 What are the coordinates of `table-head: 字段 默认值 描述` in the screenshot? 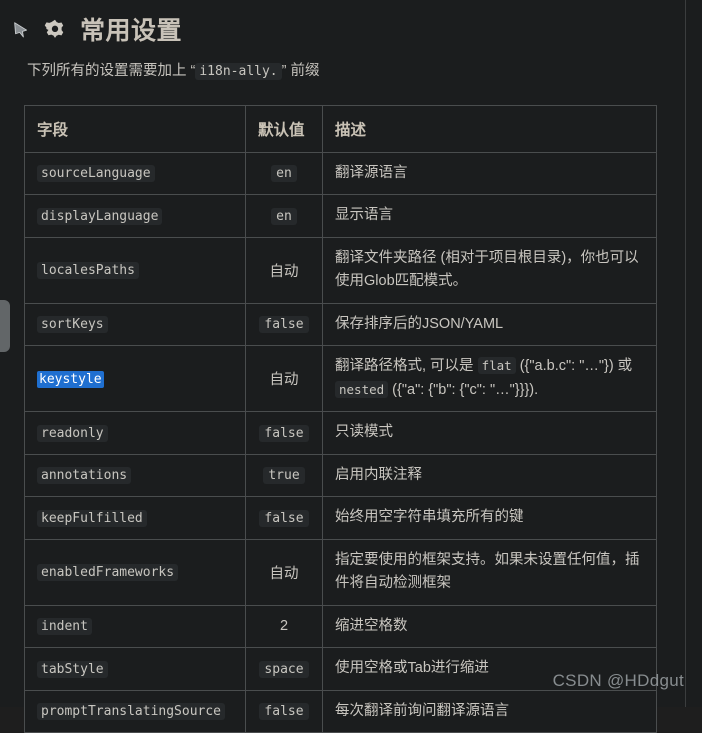 It's located at (340, 128).